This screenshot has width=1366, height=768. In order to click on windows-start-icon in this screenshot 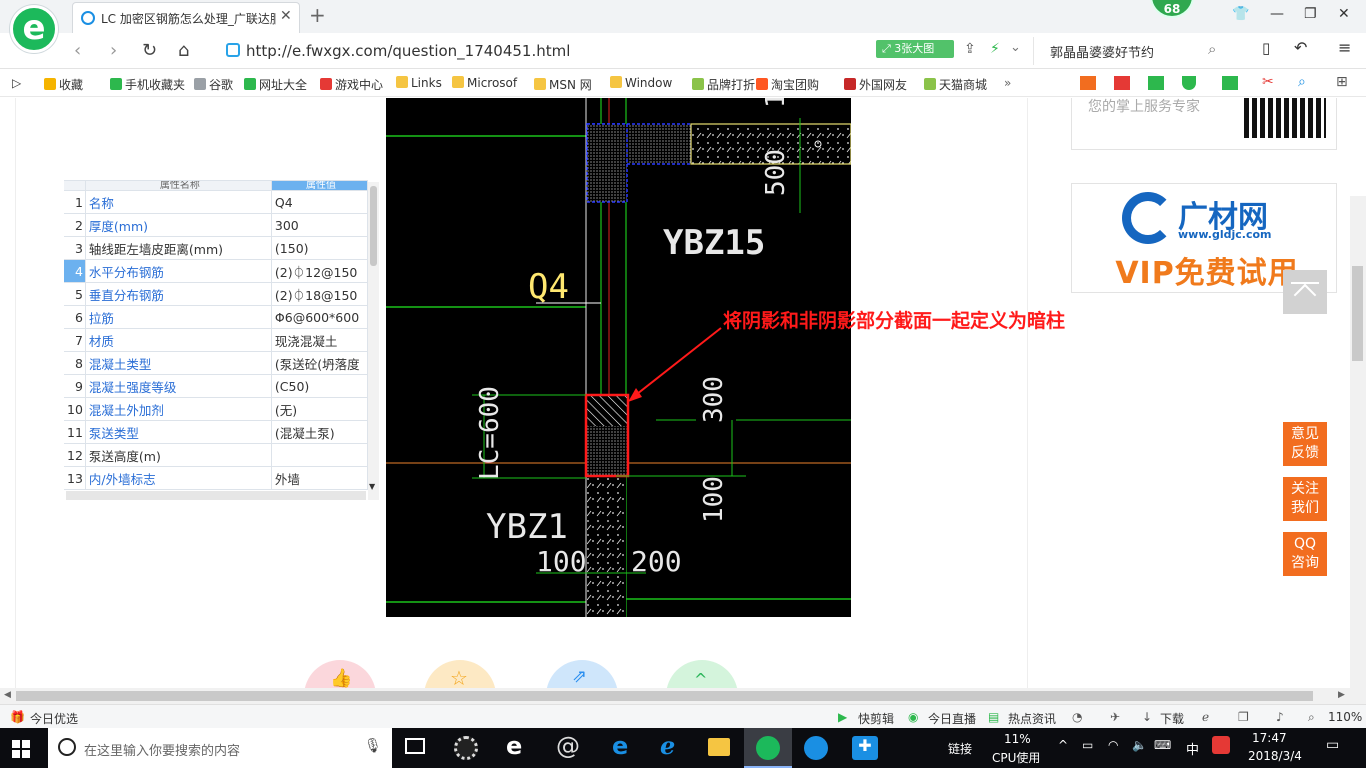, I will do `click(21, 749)`.